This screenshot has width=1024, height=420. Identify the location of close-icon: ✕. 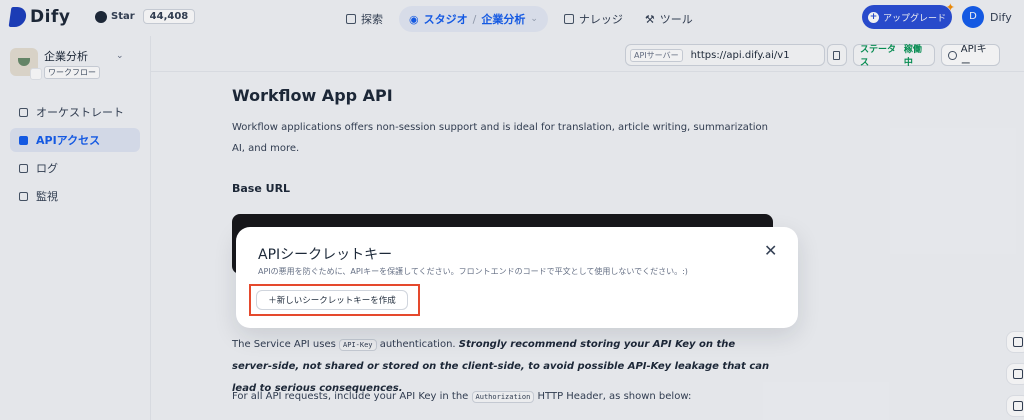
(770, 251).